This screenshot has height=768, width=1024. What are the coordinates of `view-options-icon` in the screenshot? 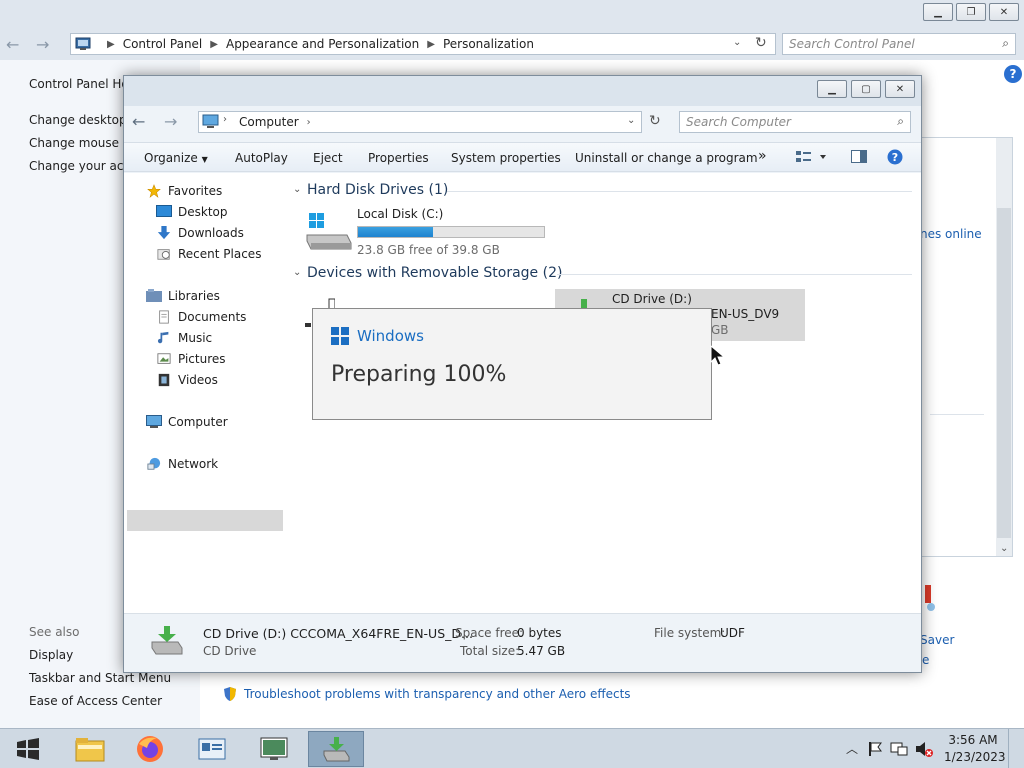 It's located at (811, 158).